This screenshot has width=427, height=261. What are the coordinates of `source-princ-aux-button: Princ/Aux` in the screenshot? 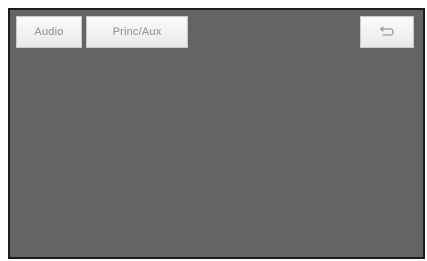 It's located at (137, 32).